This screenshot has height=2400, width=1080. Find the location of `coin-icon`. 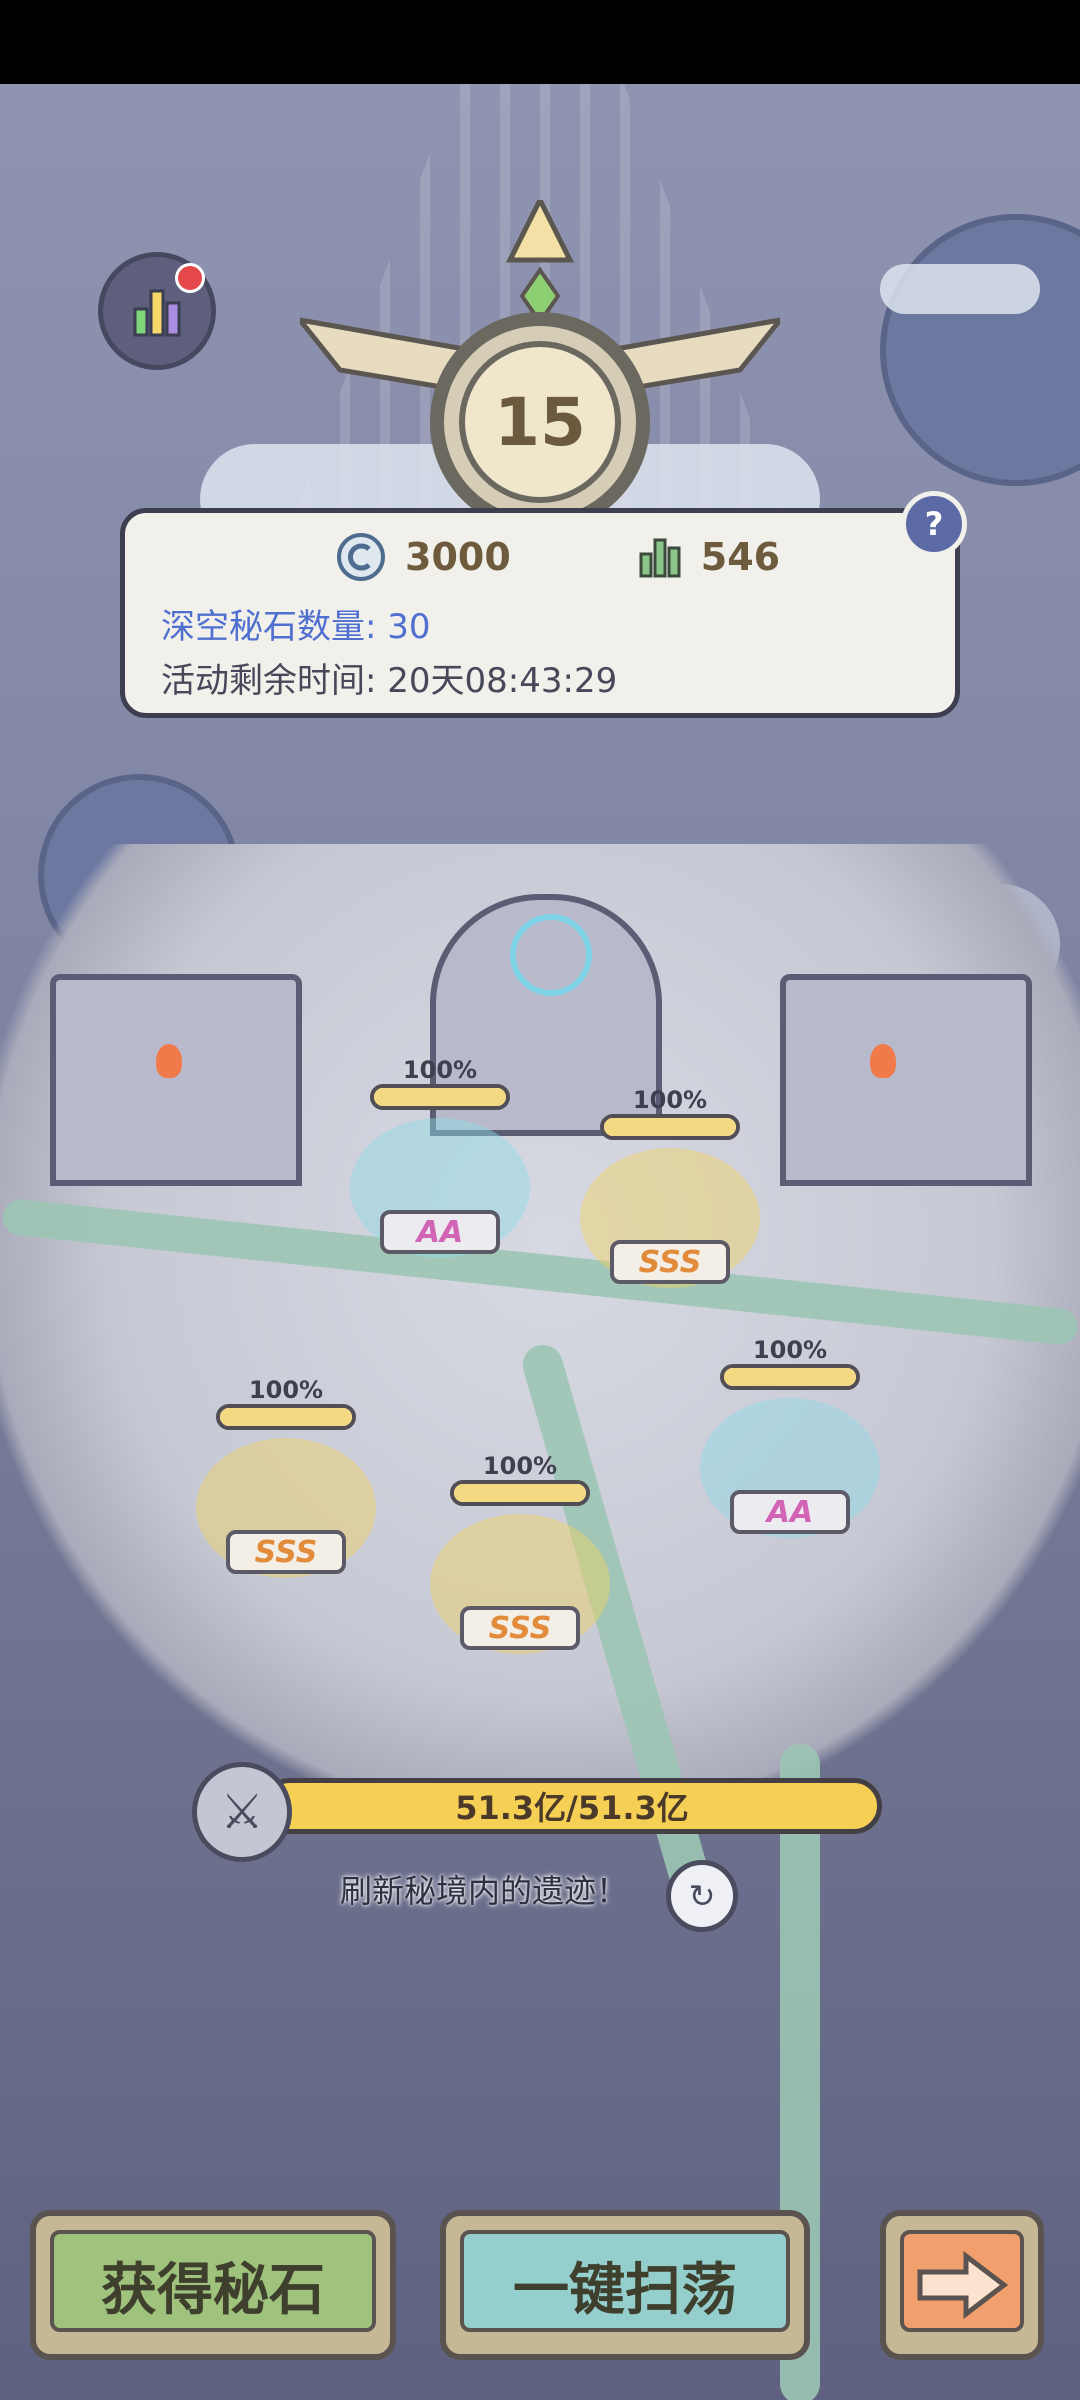

coin-icon is located at coordinates (361, 557).